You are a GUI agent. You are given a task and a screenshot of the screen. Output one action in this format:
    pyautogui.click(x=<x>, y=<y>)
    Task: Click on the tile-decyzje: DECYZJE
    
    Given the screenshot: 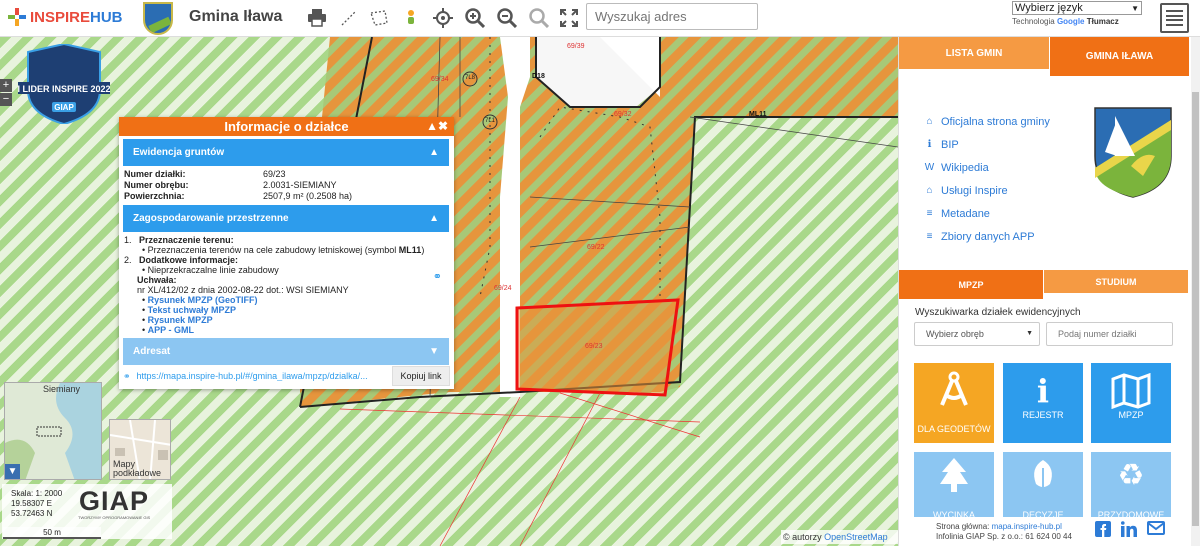 What is the action you would take?
    pyautogui.click(x=1043, y=486)
    